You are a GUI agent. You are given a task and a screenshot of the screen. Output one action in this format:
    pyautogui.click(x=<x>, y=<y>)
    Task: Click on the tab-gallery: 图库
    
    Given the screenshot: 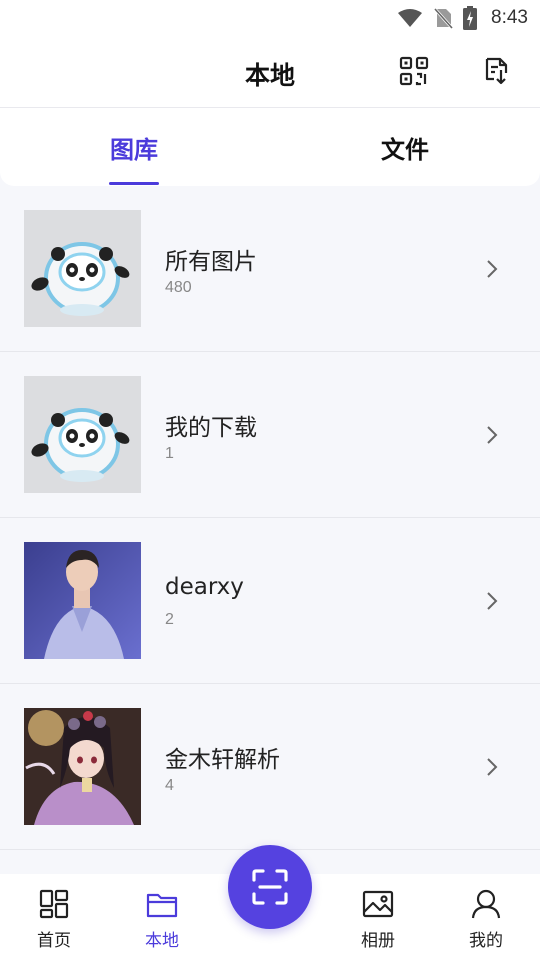 What is the action you would take?
    pyautogui.click(x=134, y=147)
    